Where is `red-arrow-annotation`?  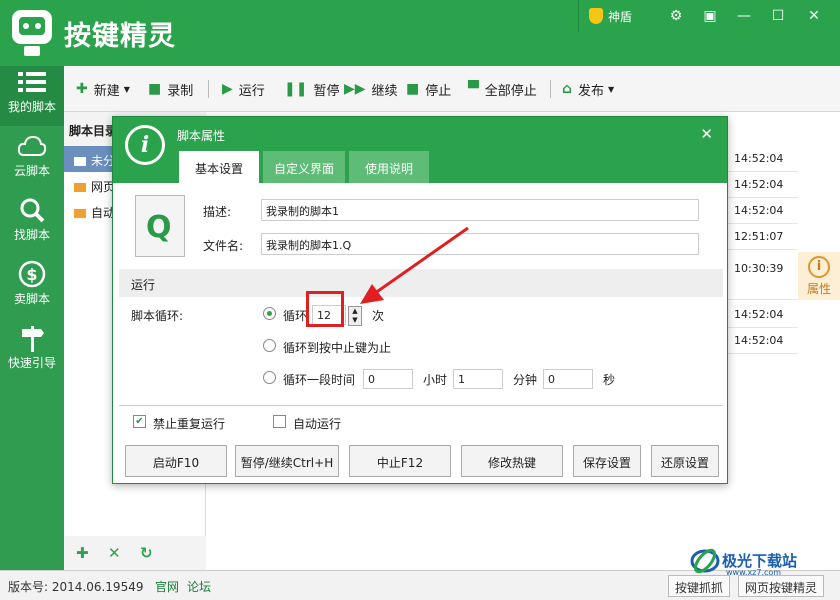
red-arrow-annotation is located at coordinates (414, 265).